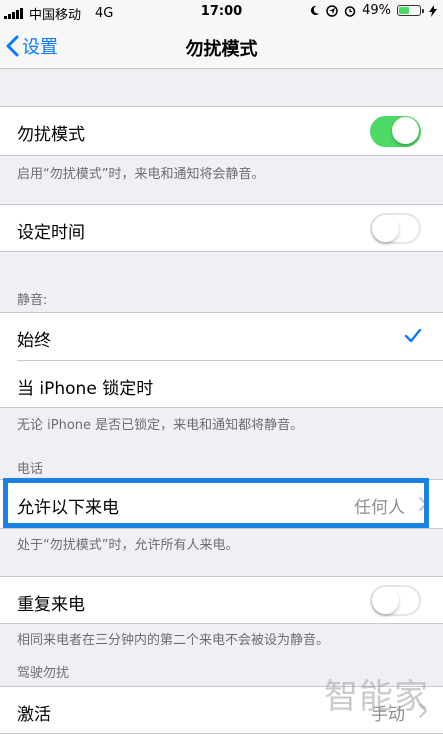  I want to click on scheduled-toggle, so click(395, 228).